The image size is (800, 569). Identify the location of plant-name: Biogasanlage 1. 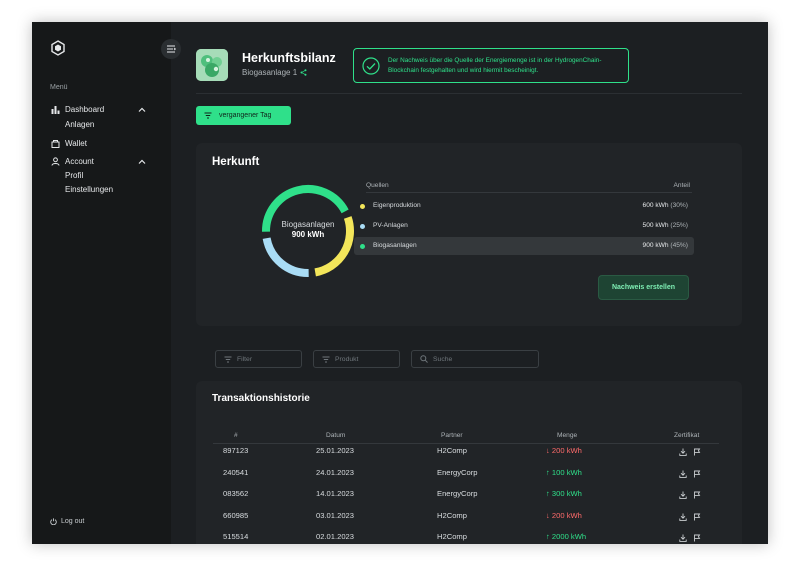
(270, 72).